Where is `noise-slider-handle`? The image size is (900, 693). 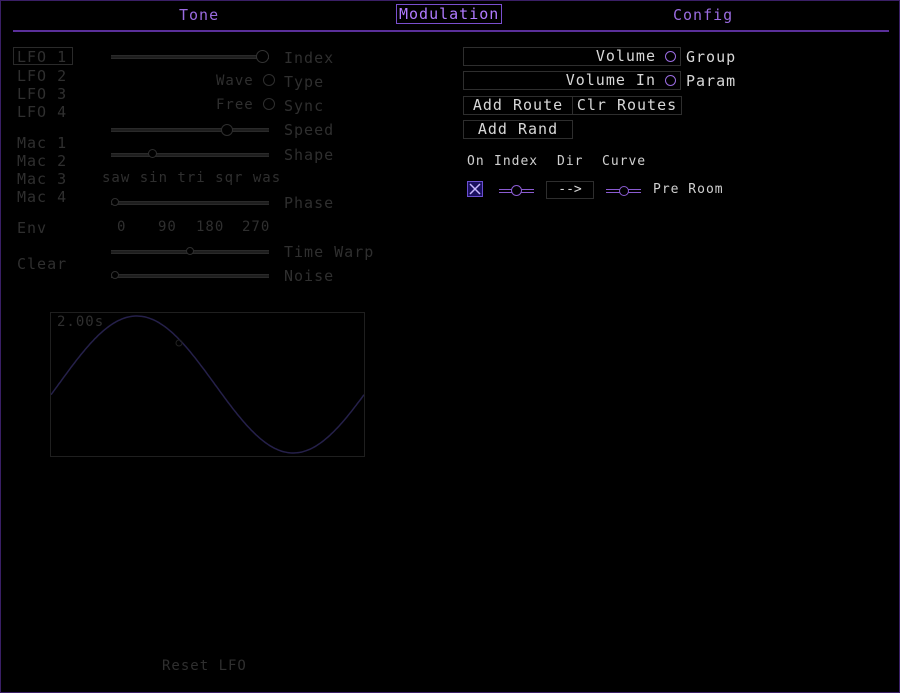 noise-slider-handle is located at coordinates (115, 275).